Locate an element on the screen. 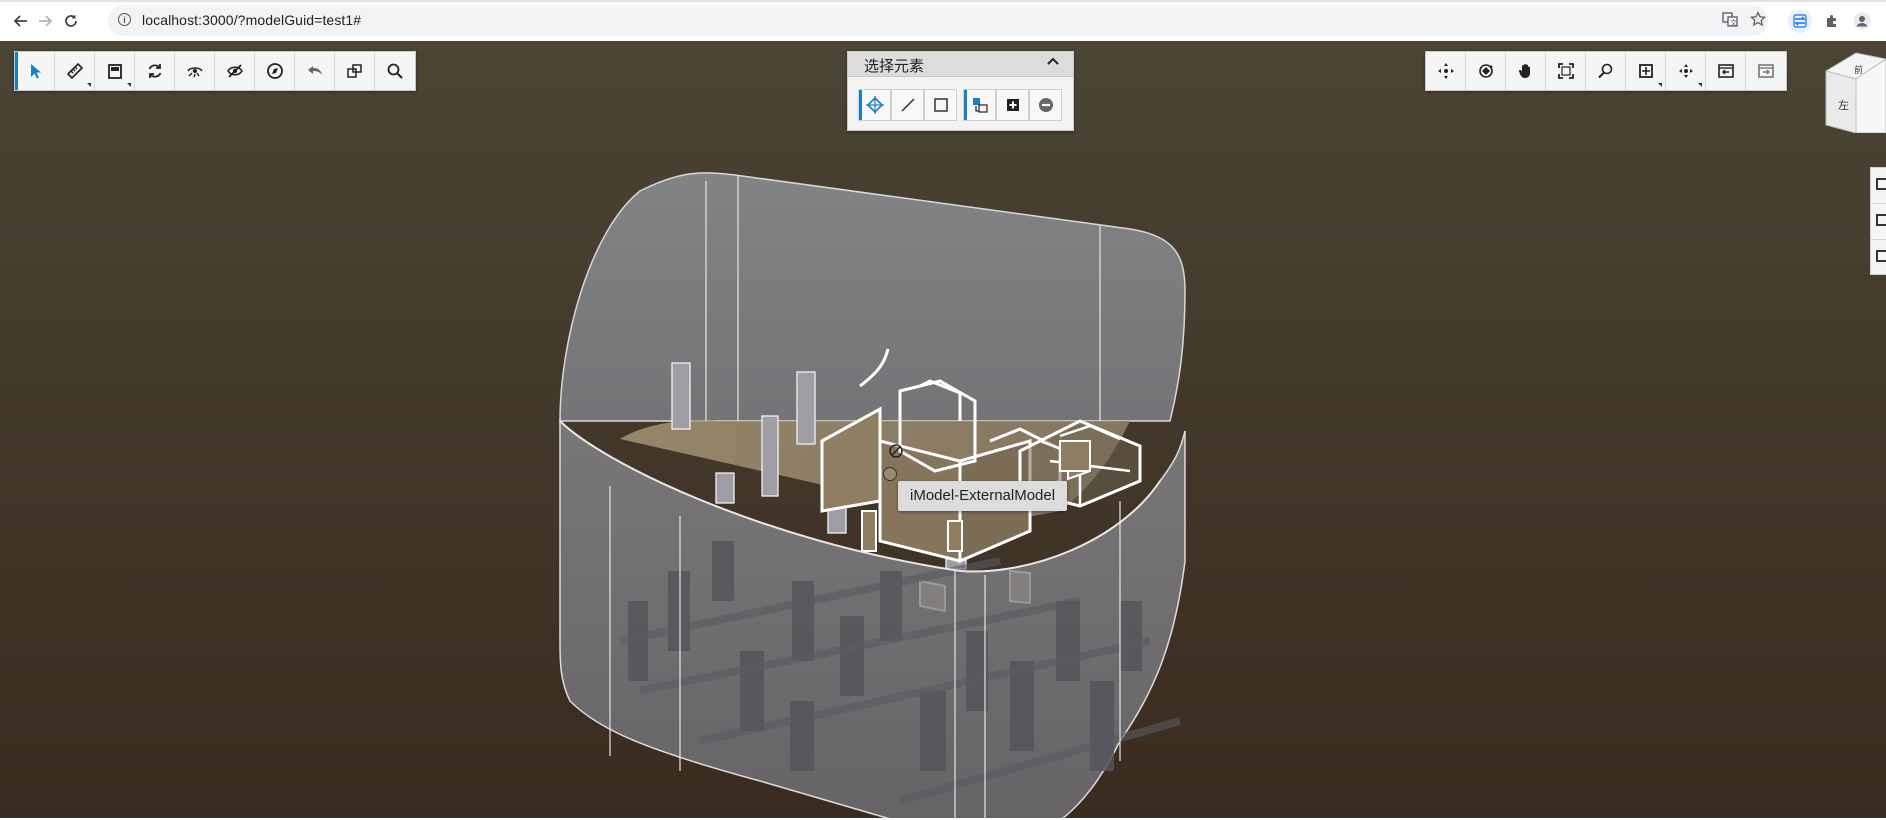 Image resolution: width=1886 pixels, height=820 pixels. add-to-selection-button is located at coordinates (1012, 105).